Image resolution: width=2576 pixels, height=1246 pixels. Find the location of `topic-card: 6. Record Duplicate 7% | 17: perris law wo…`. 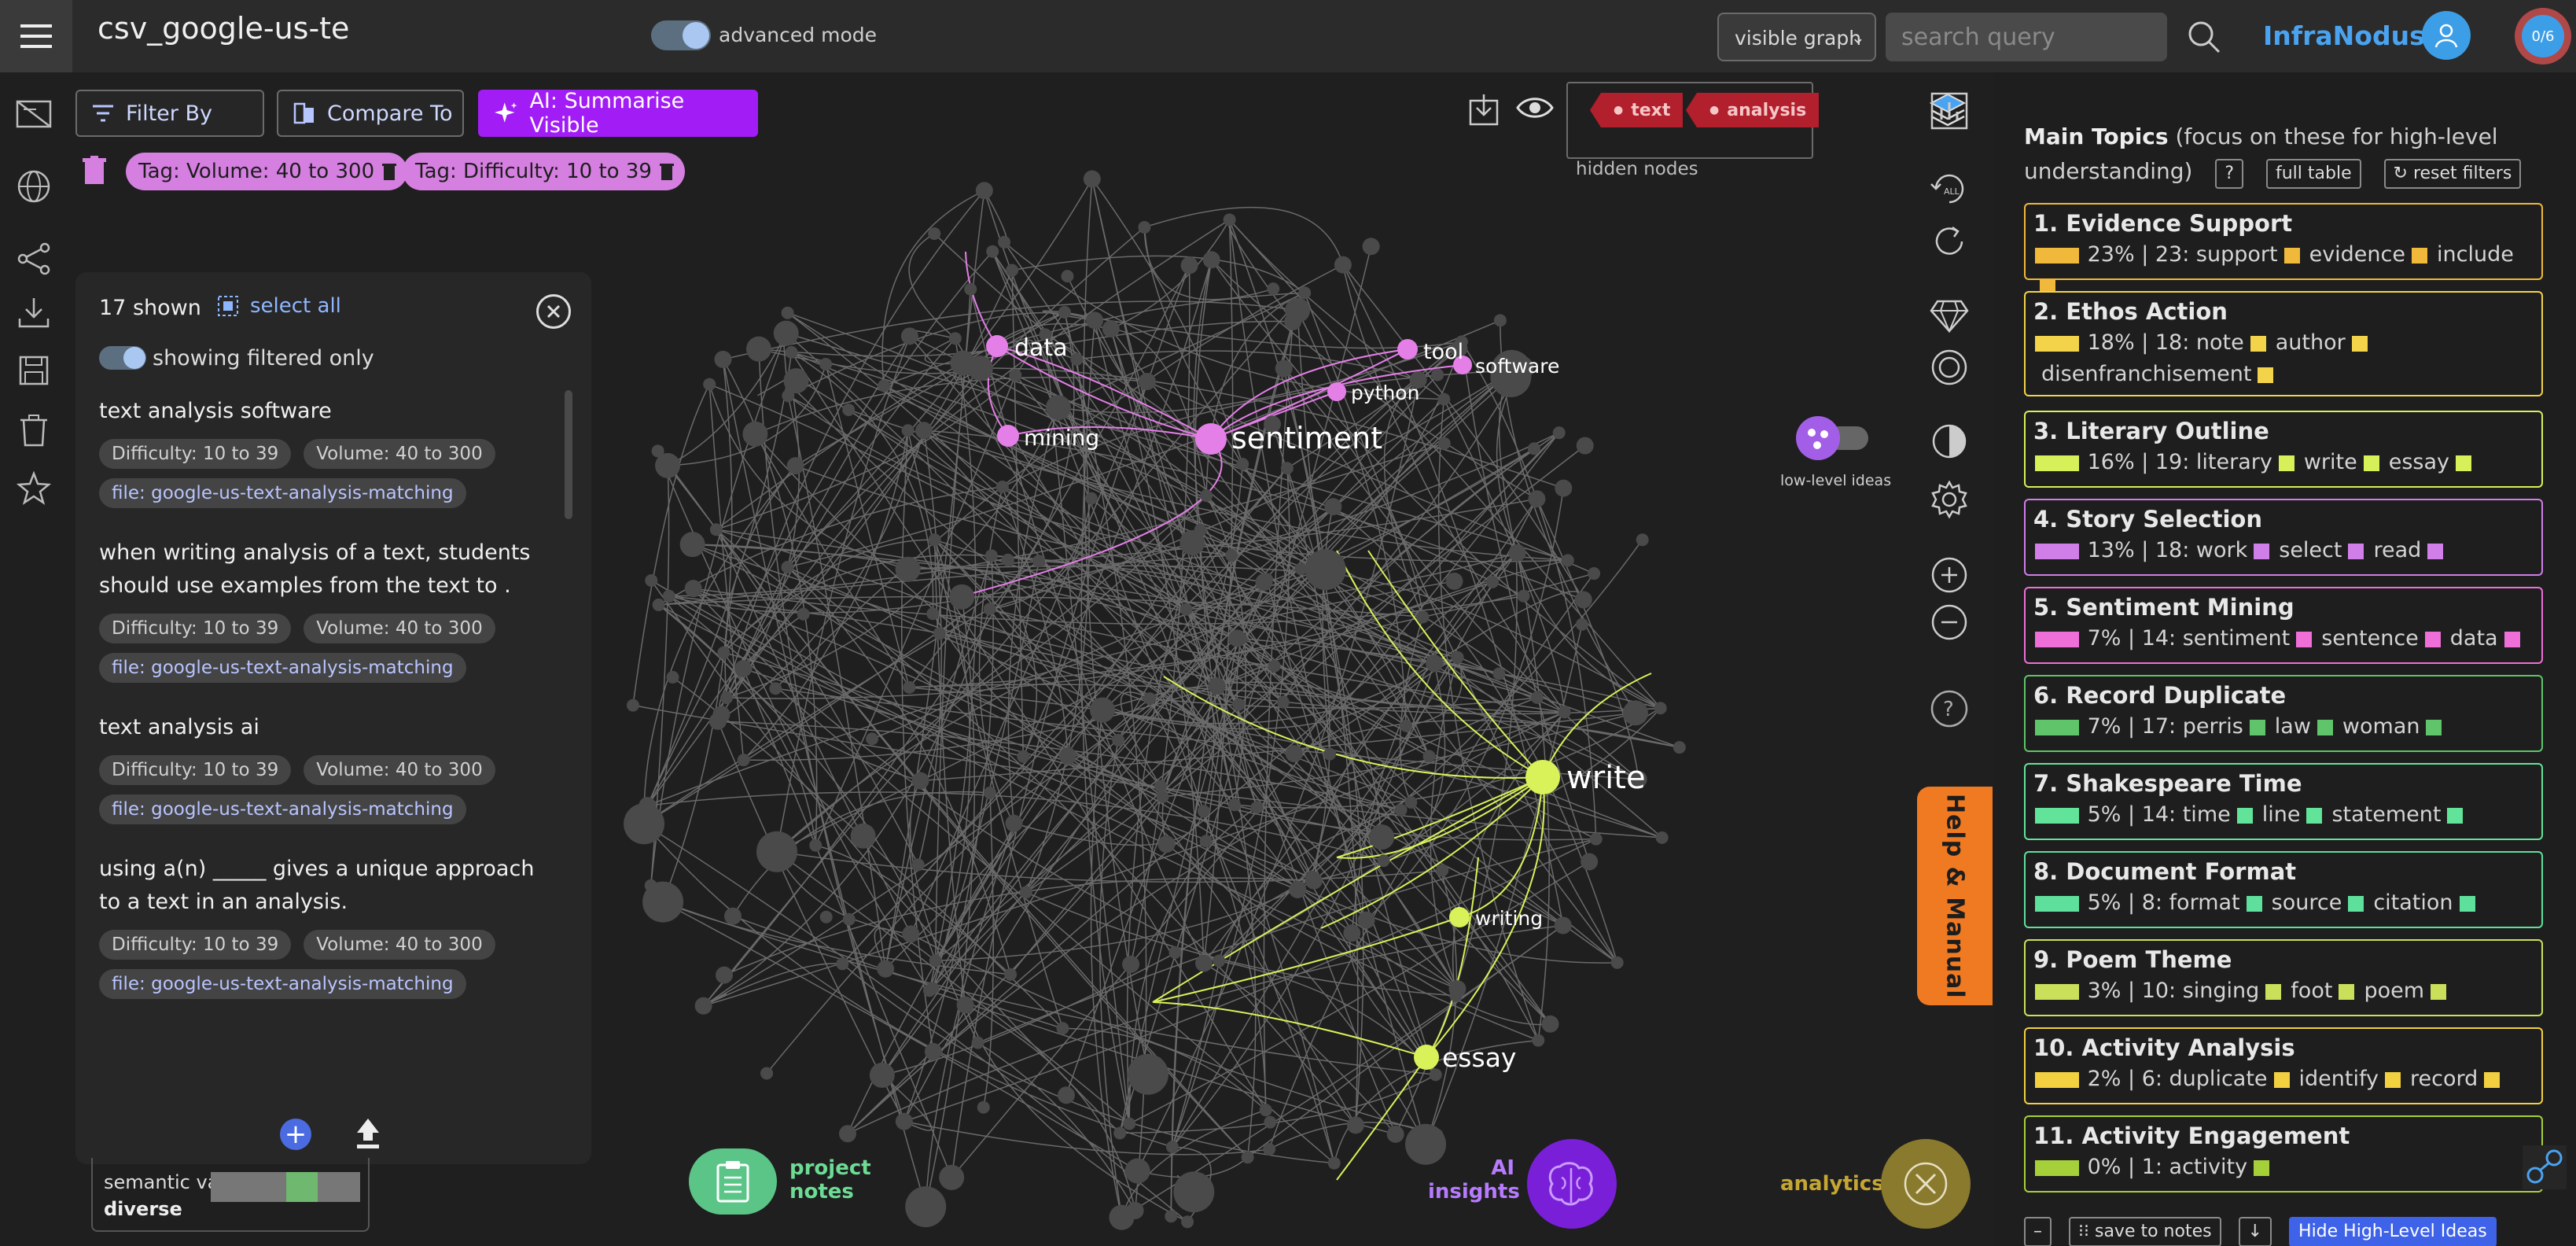

topic-card: 6. Record Duplicate 7% | 17: perris law wo… is located at coordinates (2284, 714).